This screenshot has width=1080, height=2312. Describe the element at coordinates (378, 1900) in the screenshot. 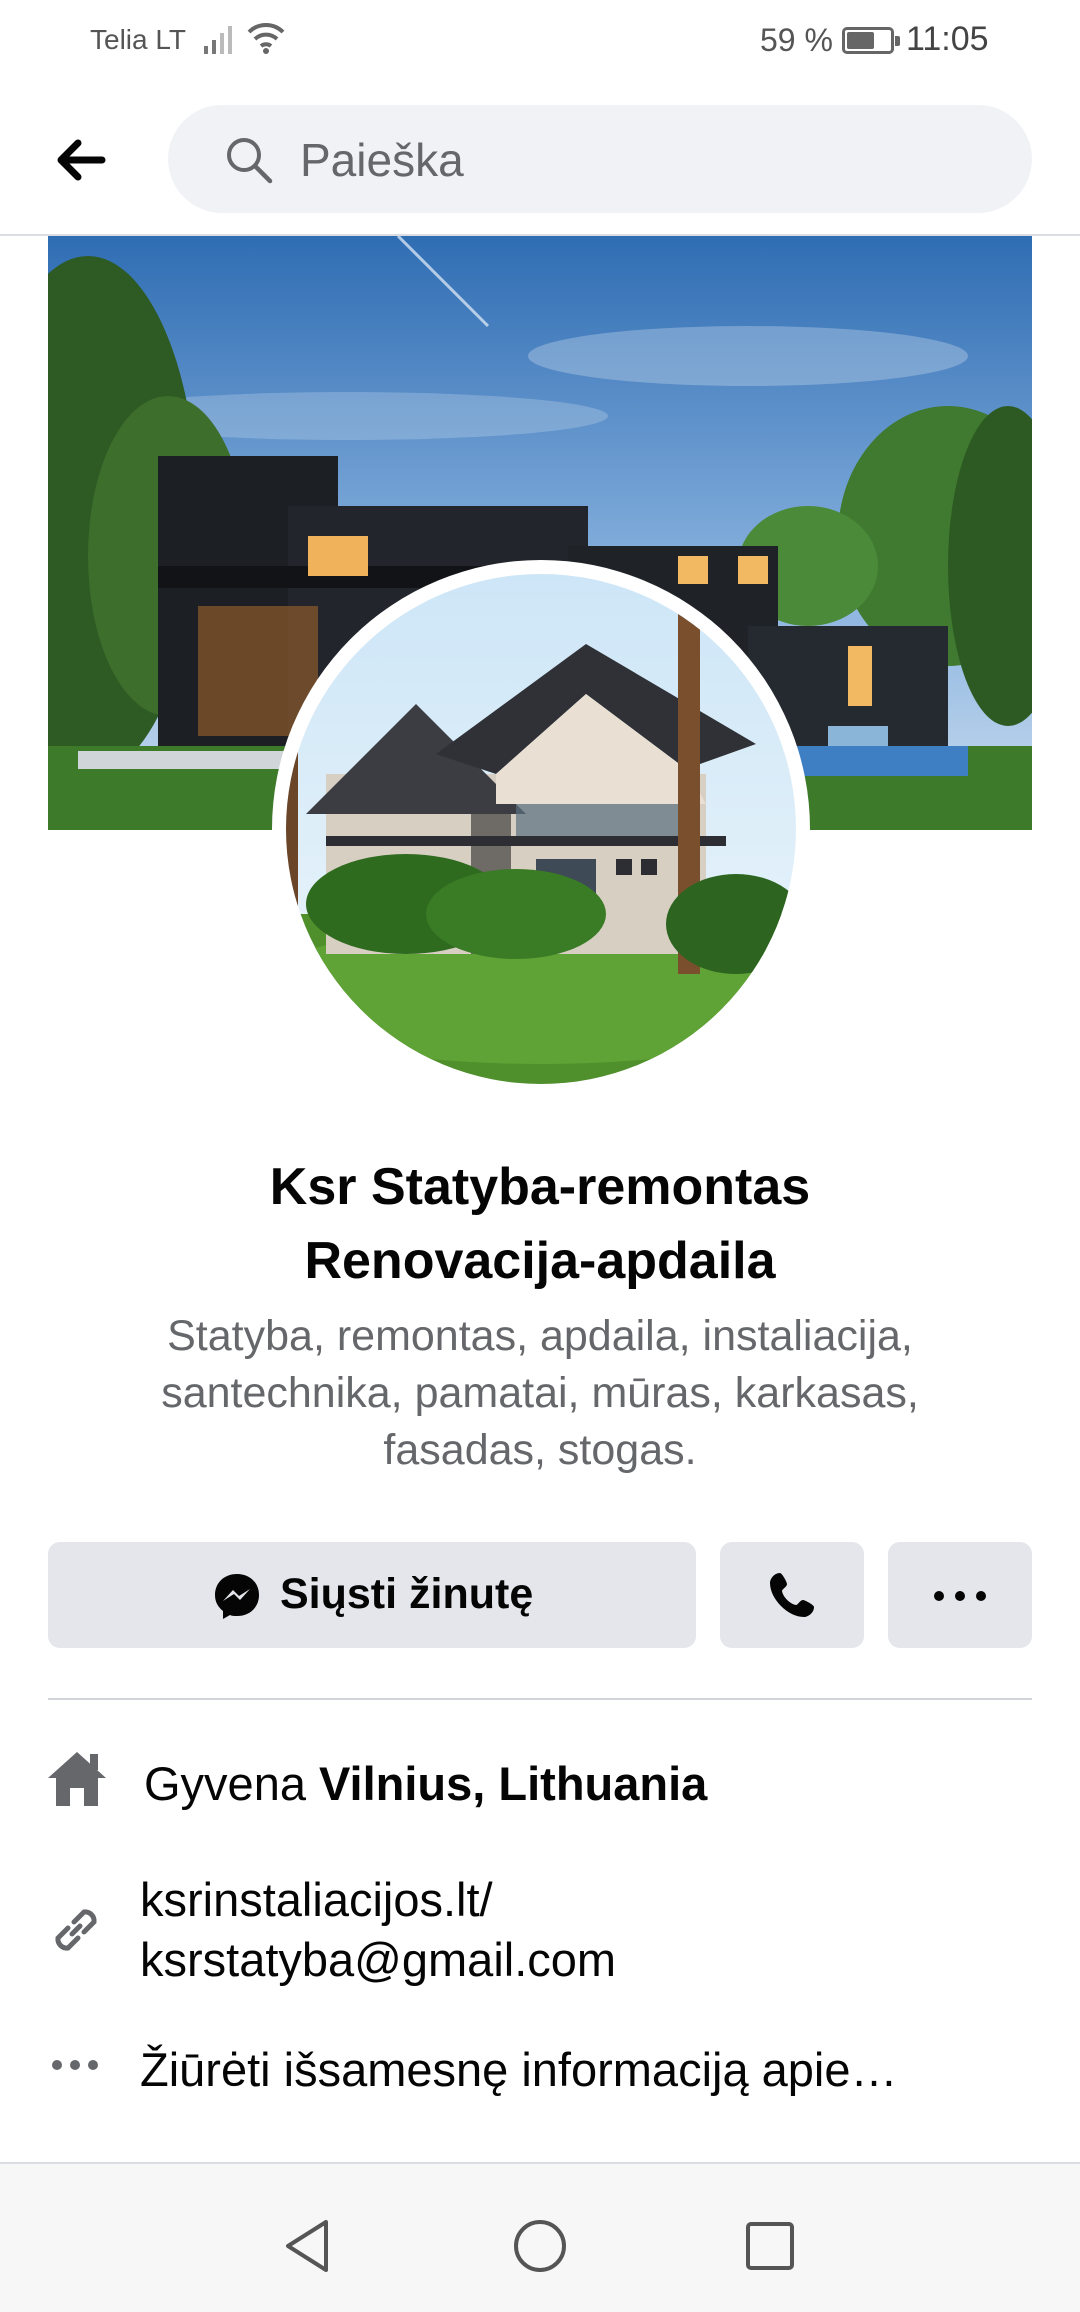

I see `website-link: ksrinstaliacijos.lt/` at that location.